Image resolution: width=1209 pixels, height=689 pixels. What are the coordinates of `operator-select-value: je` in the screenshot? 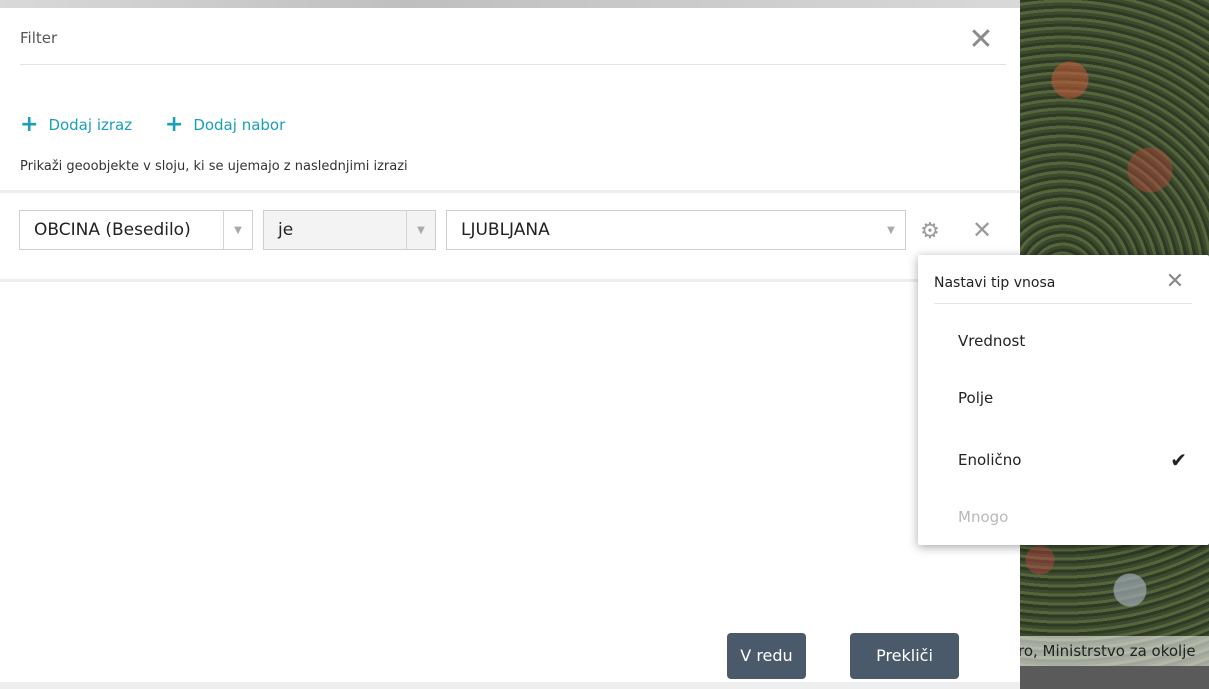 It's located at (286, 230).